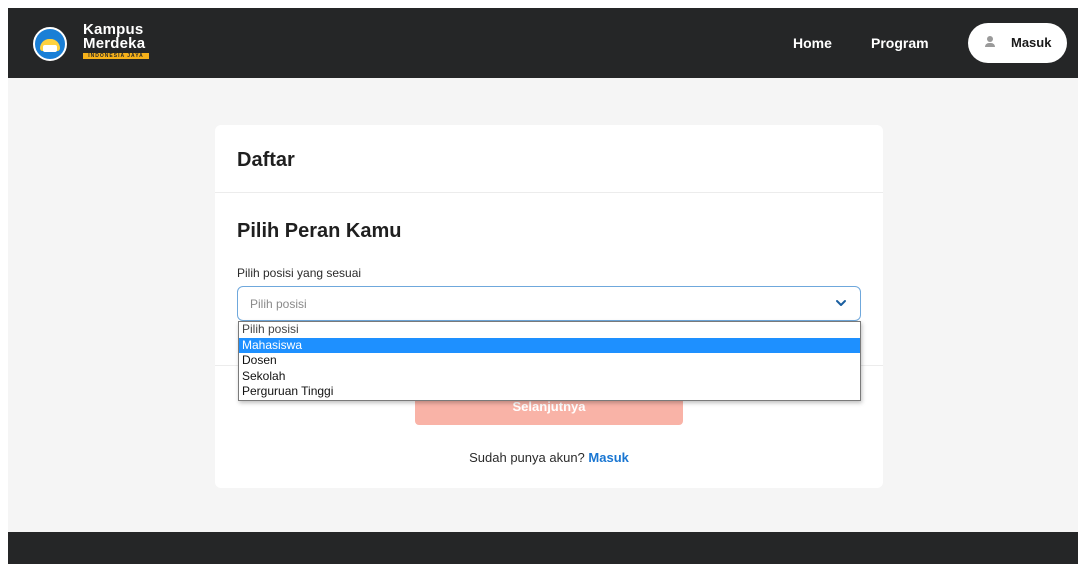 The width and height of the screenshot is (1078, 564). I want to click on role-select: Pilih posisi, so click(549, 303).